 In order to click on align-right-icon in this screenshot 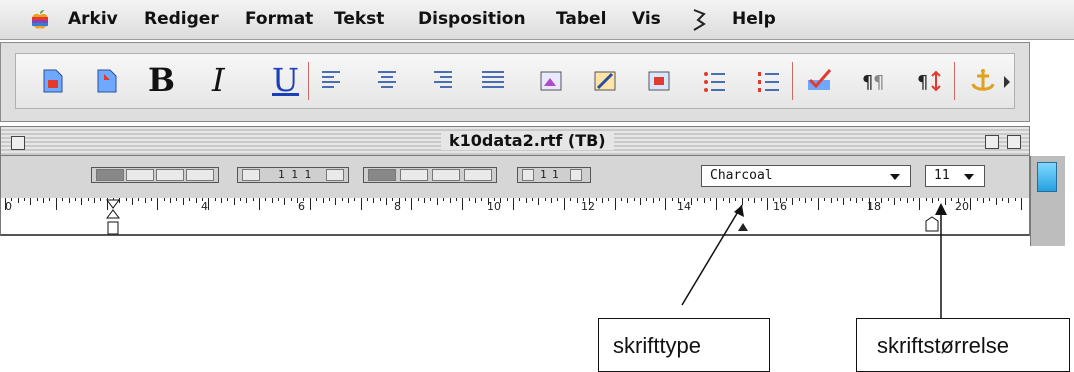, I will do `click(441, 81)`.